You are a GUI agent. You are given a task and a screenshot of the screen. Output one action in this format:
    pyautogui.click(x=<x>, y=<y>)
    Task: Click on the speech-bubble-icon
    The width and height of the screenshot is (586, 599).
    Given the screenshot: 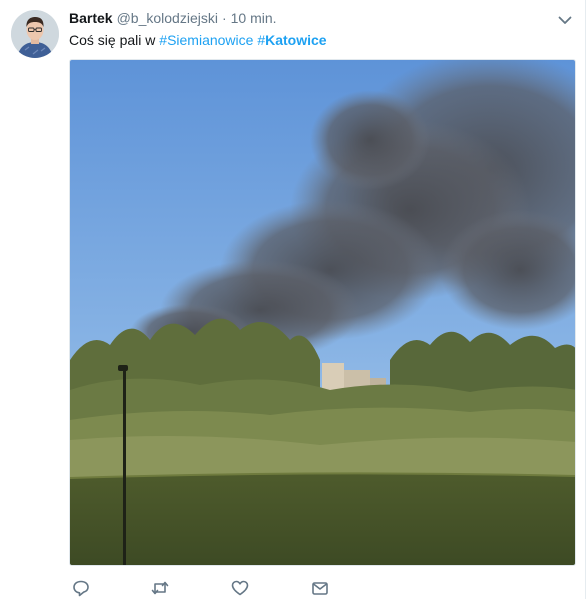 What is the action you would take?
    pyautogui.click(x=81, y=588)
    